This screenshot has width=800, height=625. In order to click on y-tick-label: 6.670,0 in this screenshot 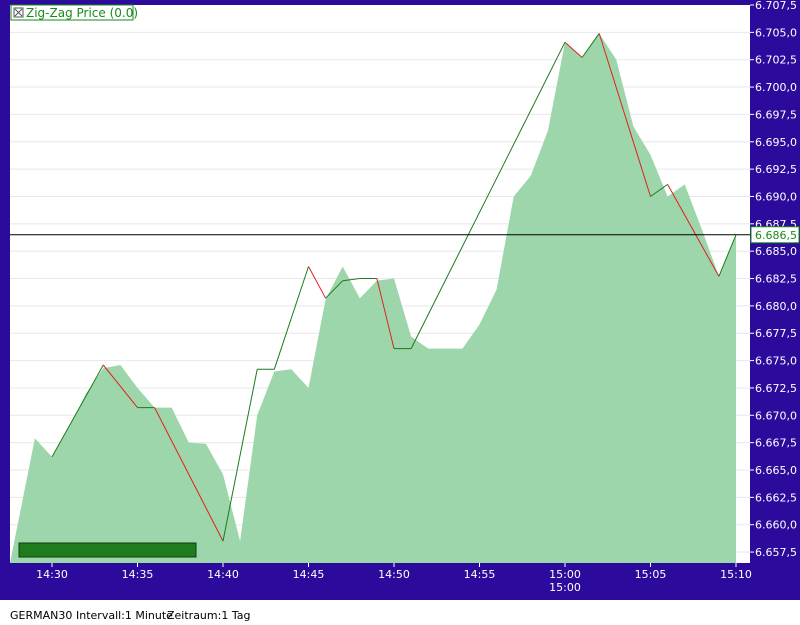, I will do `click(776, 415)`.